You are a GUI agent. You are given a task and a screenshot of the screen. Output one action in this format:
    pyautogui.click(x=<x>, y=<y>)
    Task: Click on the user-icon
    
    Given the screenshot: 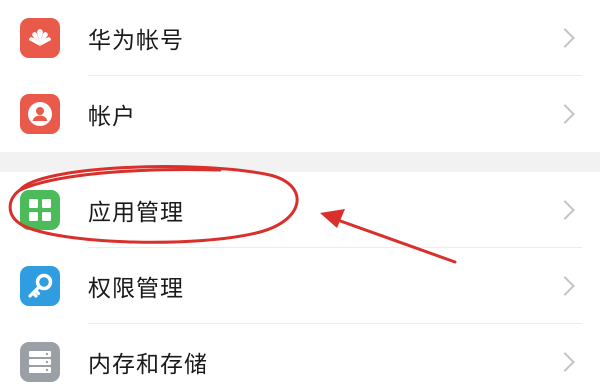 What is the action you would take?
    pyautogui.click(x=40, y=114)
    